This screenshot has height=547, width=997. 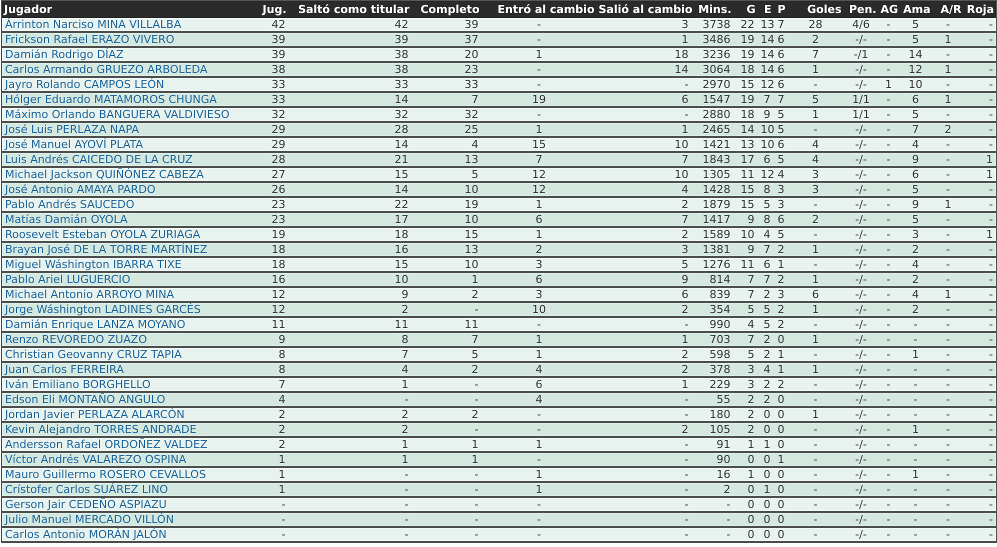 I want to click on player-name: Renzo REVOREDO ZUAZO, so click(x=127, y=339).